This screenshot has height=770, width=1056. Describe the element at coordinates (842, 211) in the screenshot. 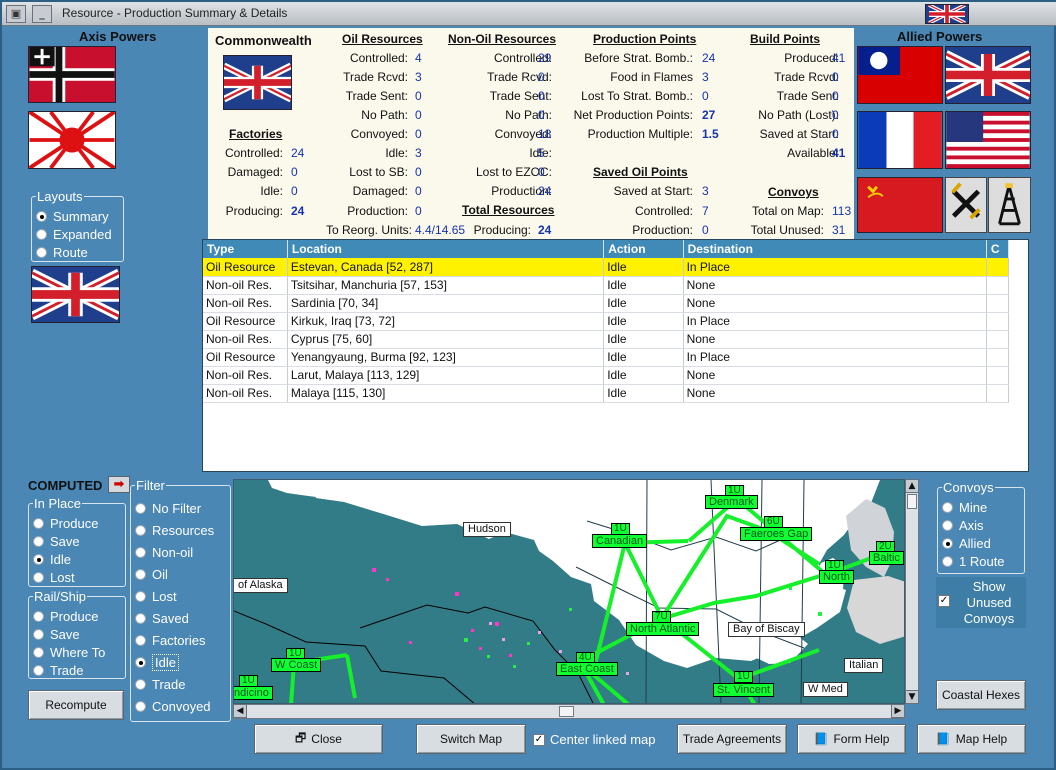

I see `convoys-value: 113` at that location.